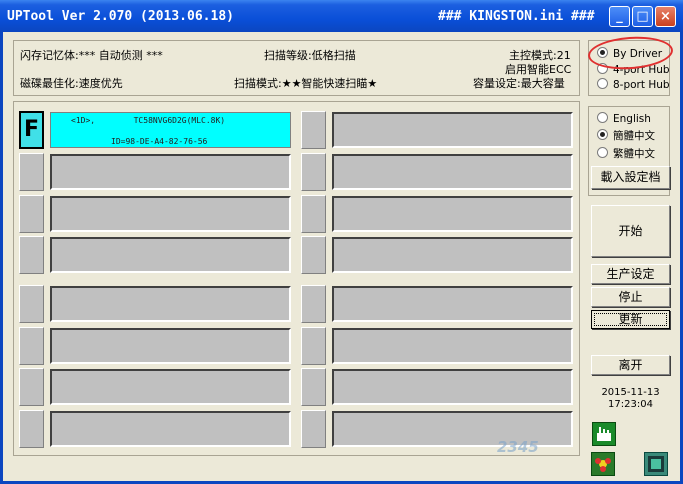  I want to click on language-option-traditional-chinese: 繁體中文, so click(626, 153).